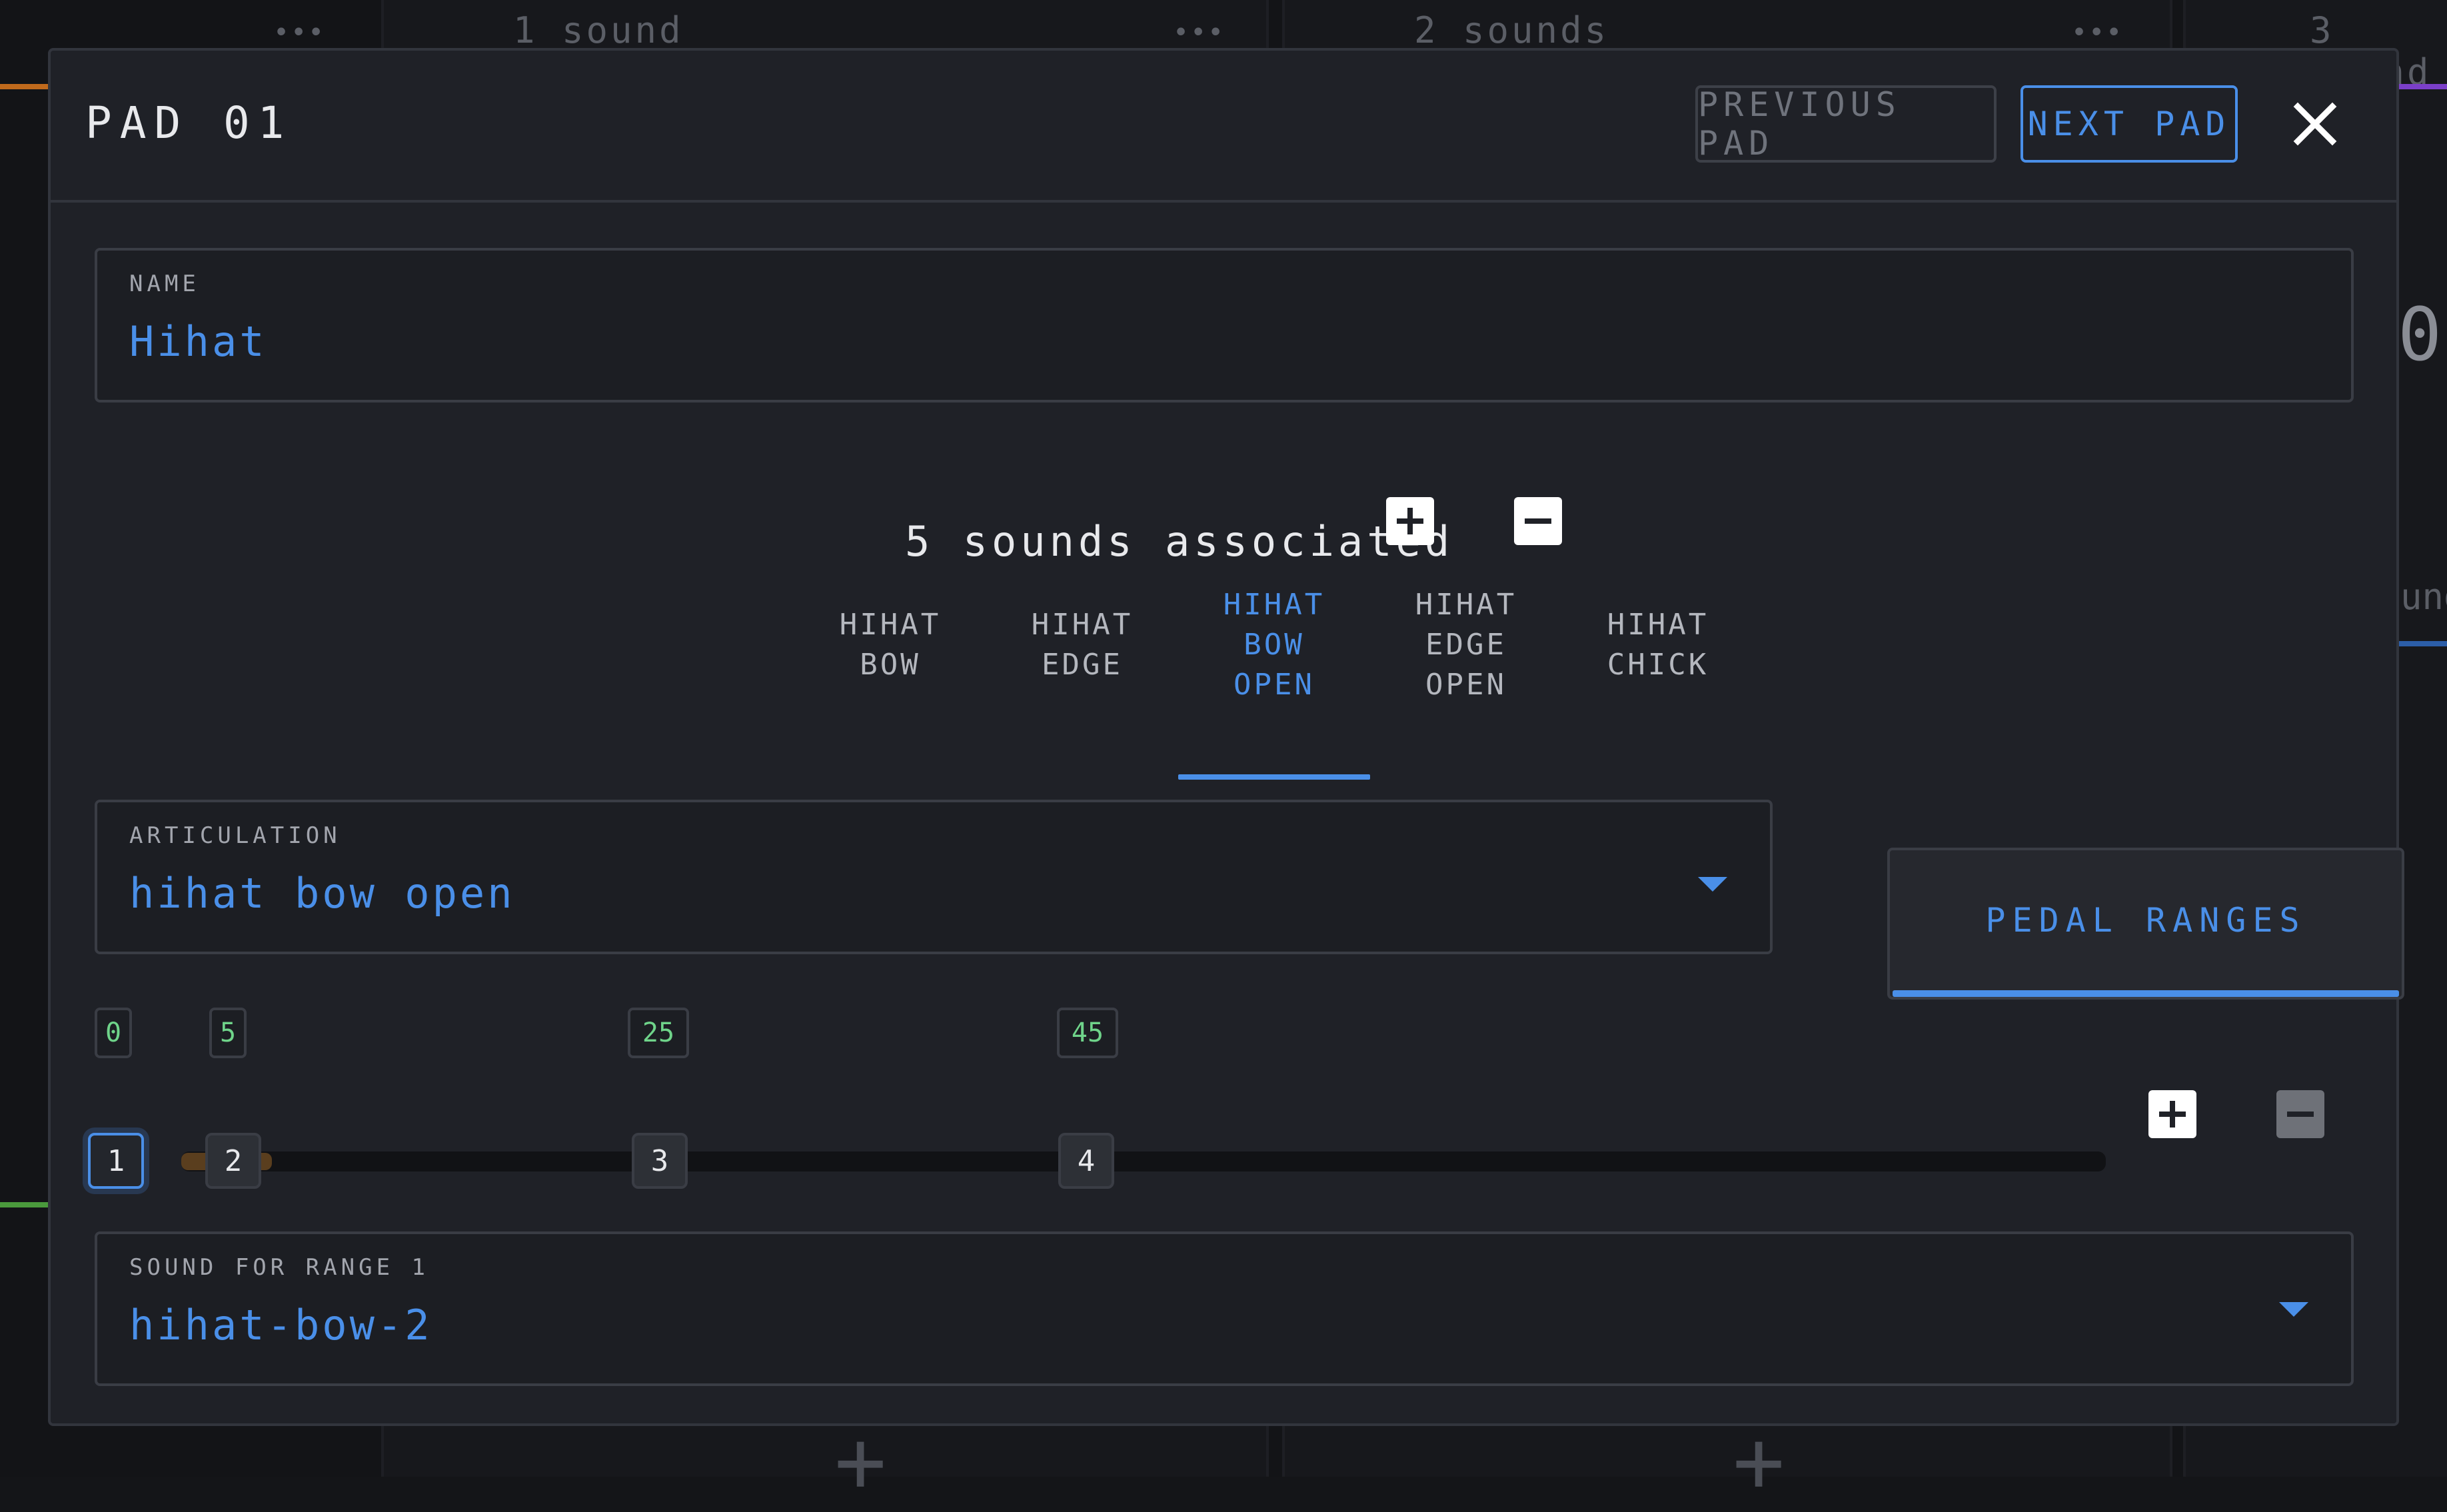  What do you see at coordinates (1082, 645) in the screenshot?
I see `tab-hihat-edge: HIHAT EDGE` at bounding box center [1082, 645].